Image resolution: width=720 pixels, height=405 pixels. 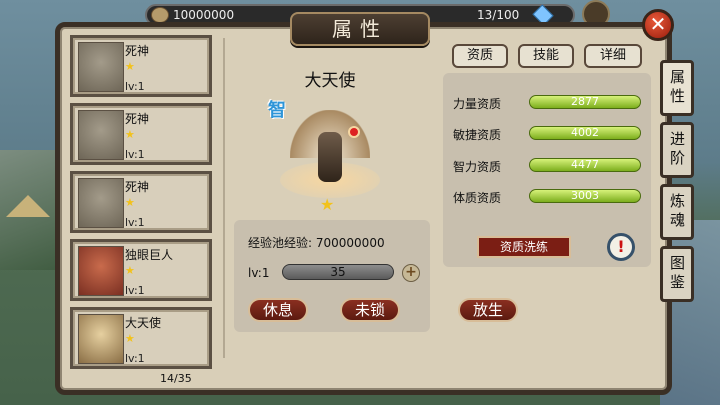 What do you see at coordinates (488, 310) in the screenshot?
I see `release-button: 放生` at bounding box center [488, 310].